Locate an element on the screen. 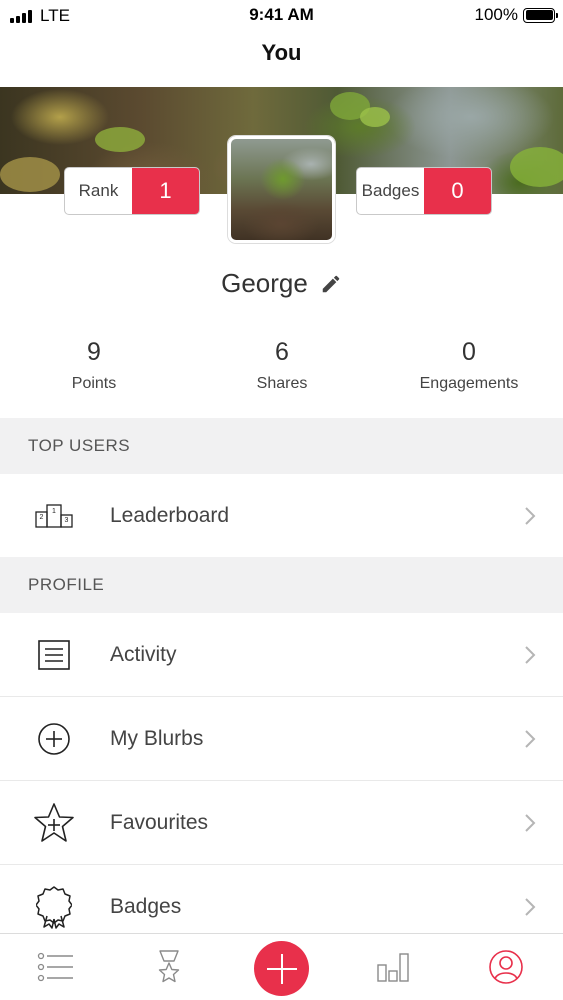 The height and width of the screenshot is (1000, 563). status-right: 100% is located at coordinates (516, 15).